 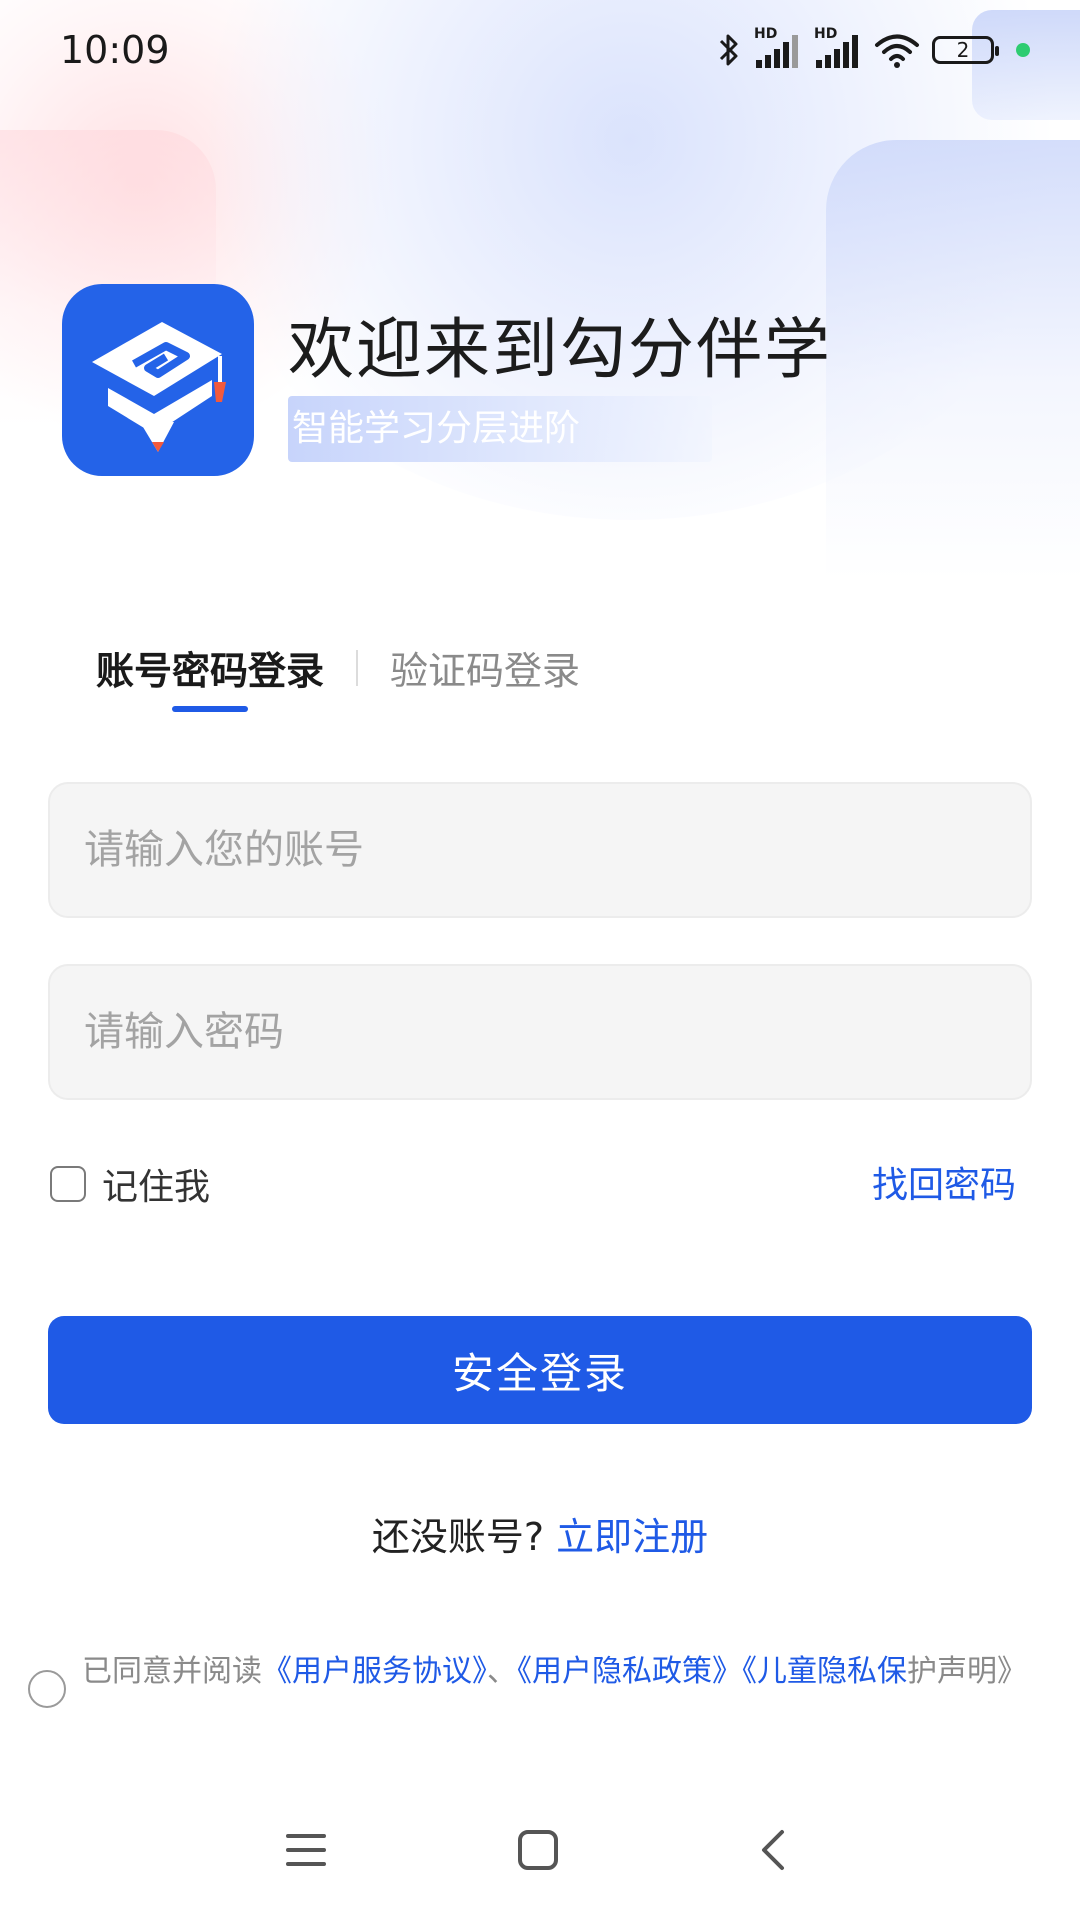 What do you see at coordinates (728, 50) in the screenshot?
I see `bluetooth-icon` at bounding box center [728, 50].